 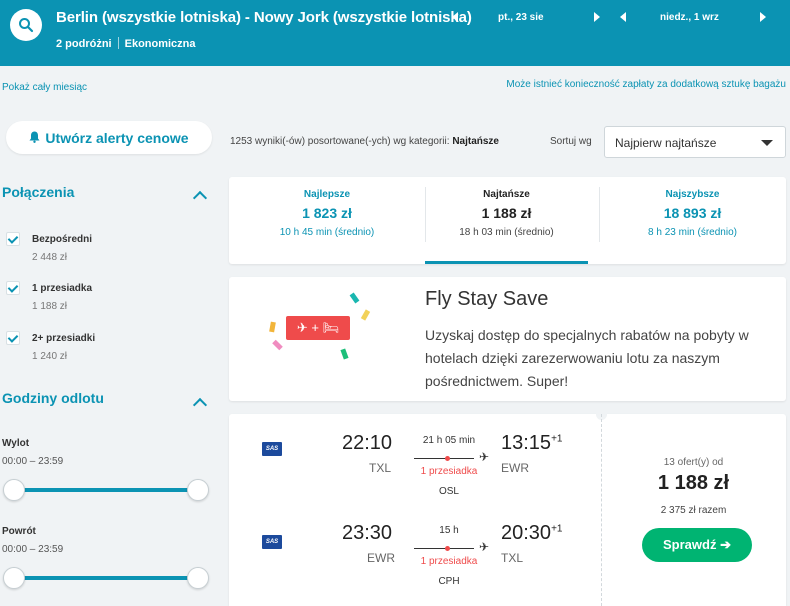 What do you see at coordinates (327, 213) in the screenshot?
I see `tab-price: 1 823 zł` at bounding box center [327, 213].